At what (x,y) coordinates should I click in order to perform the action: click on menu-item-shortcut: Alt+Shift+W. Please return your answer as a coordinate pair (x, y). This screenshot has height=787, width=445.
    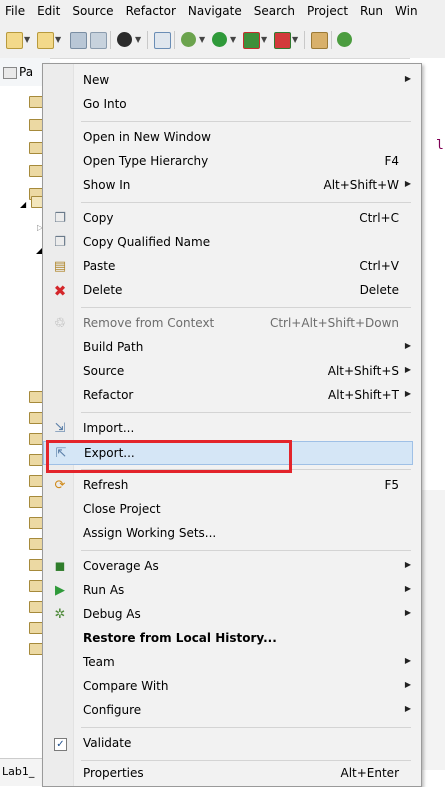
    Looking at the image, I should click on (361, 185).